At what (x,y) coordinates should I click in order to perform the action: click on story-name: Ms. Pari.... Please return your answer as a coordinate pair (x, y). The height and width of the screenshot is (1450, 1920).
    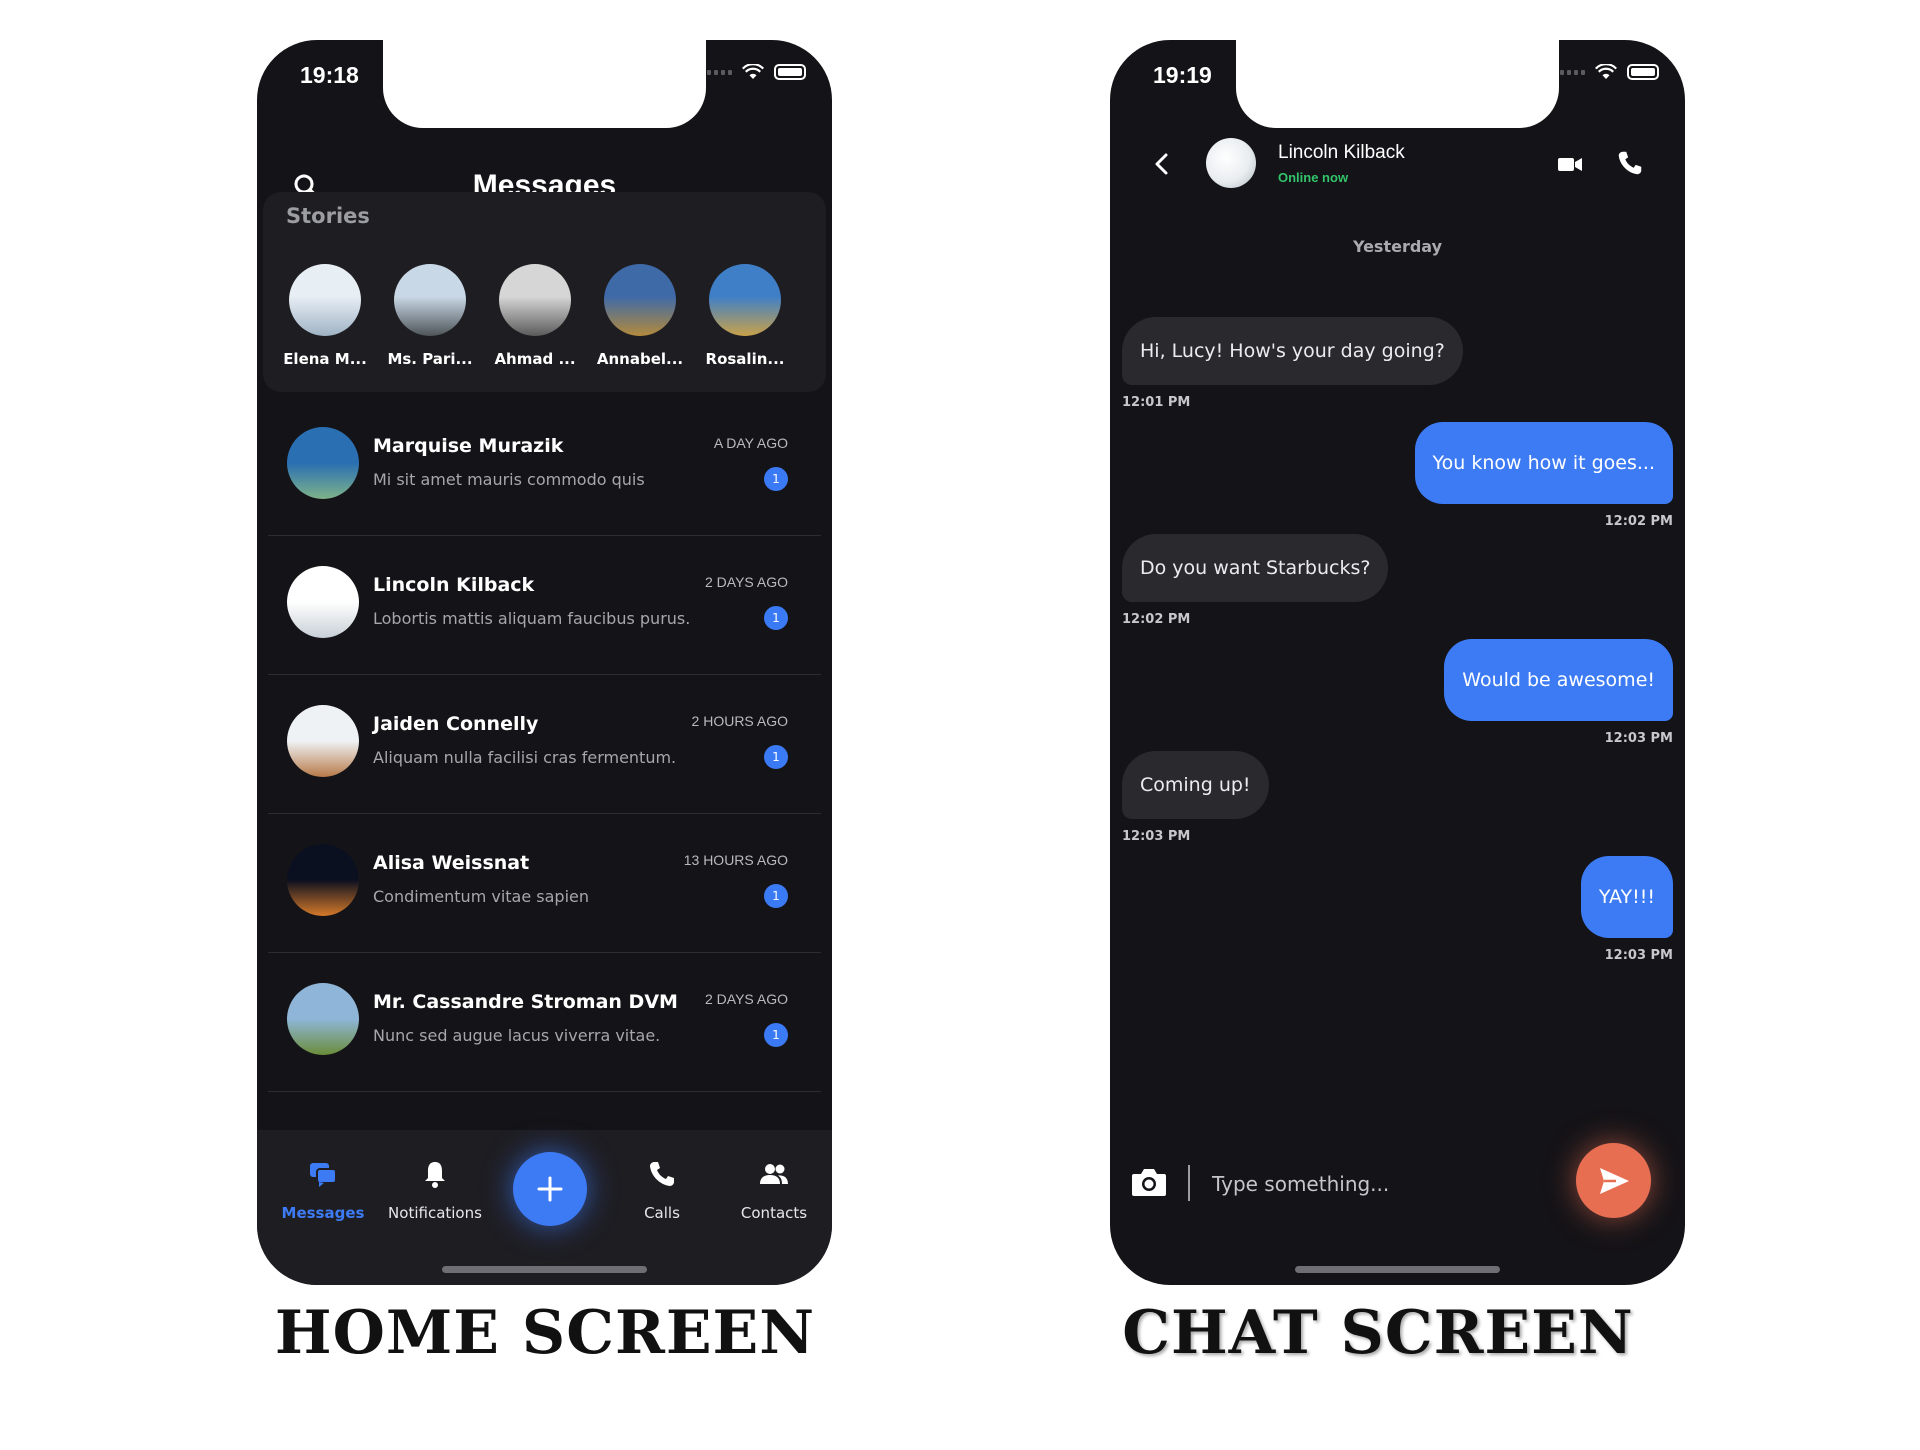
    Looking at the image, I should click on (430, 359).